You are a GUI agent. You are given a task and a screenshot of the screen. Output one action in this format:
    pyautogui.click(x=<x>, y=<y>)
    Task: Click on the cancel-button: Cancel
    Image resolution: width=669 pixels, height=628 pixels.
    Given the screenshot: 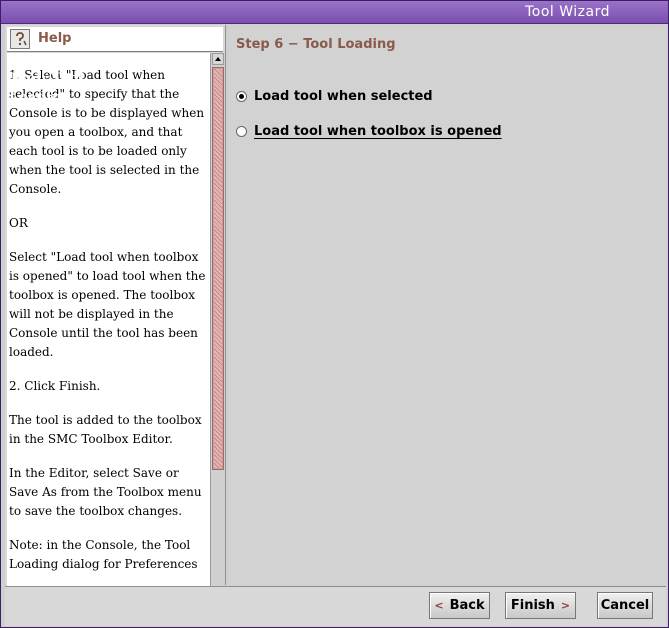 What is the action you would take?
    pyautogui.click(x=625, y=605)
    